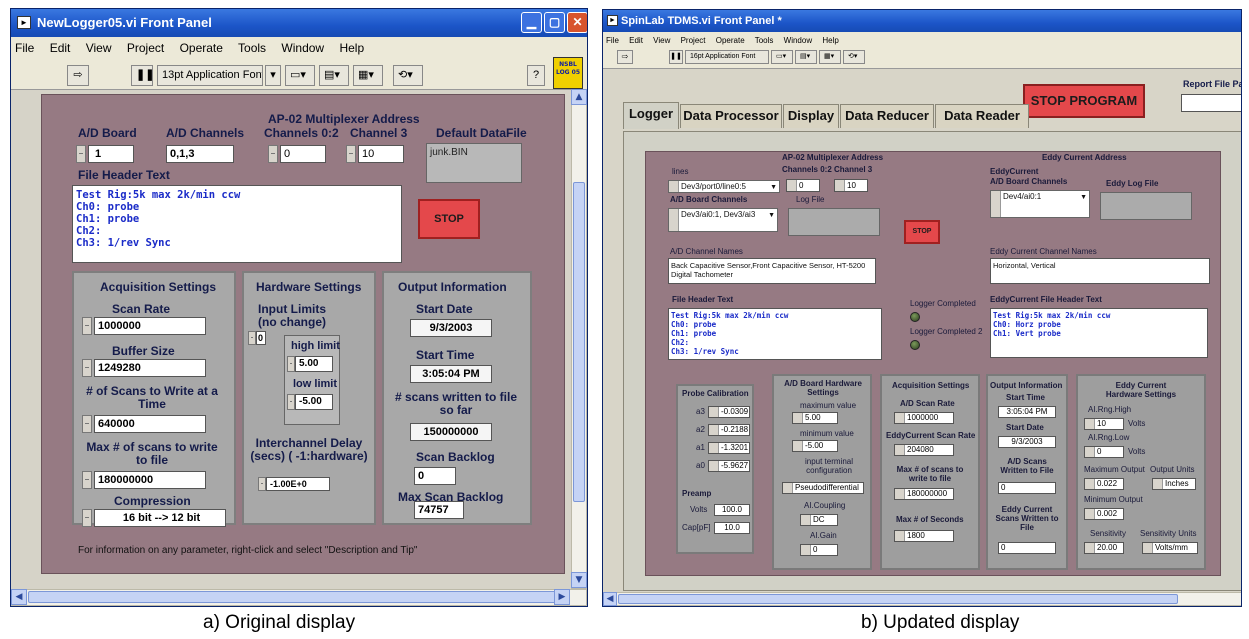  I want to click on mux-ch02-field-2: 0, so click(803, 185).